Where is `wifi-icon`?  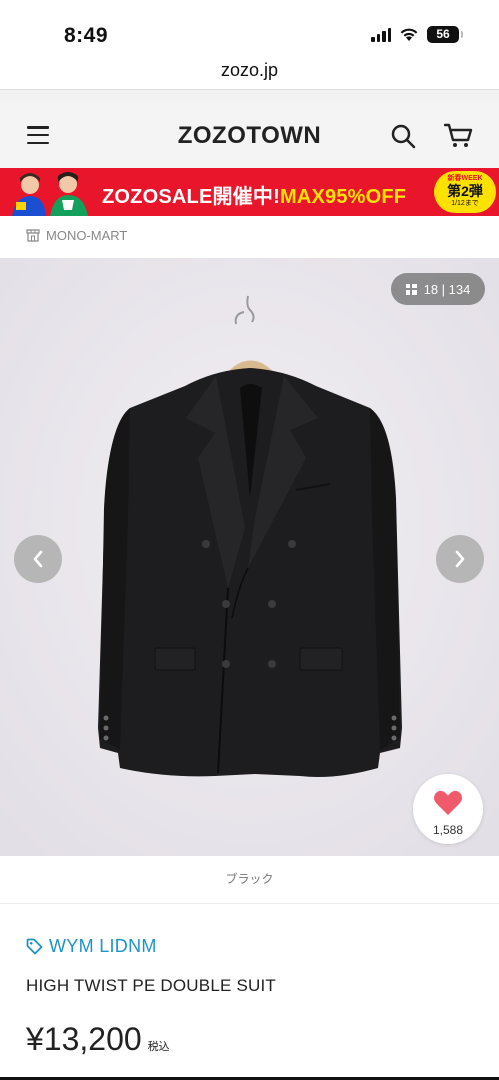
wifi-icon is located at coordinates (409, 34).